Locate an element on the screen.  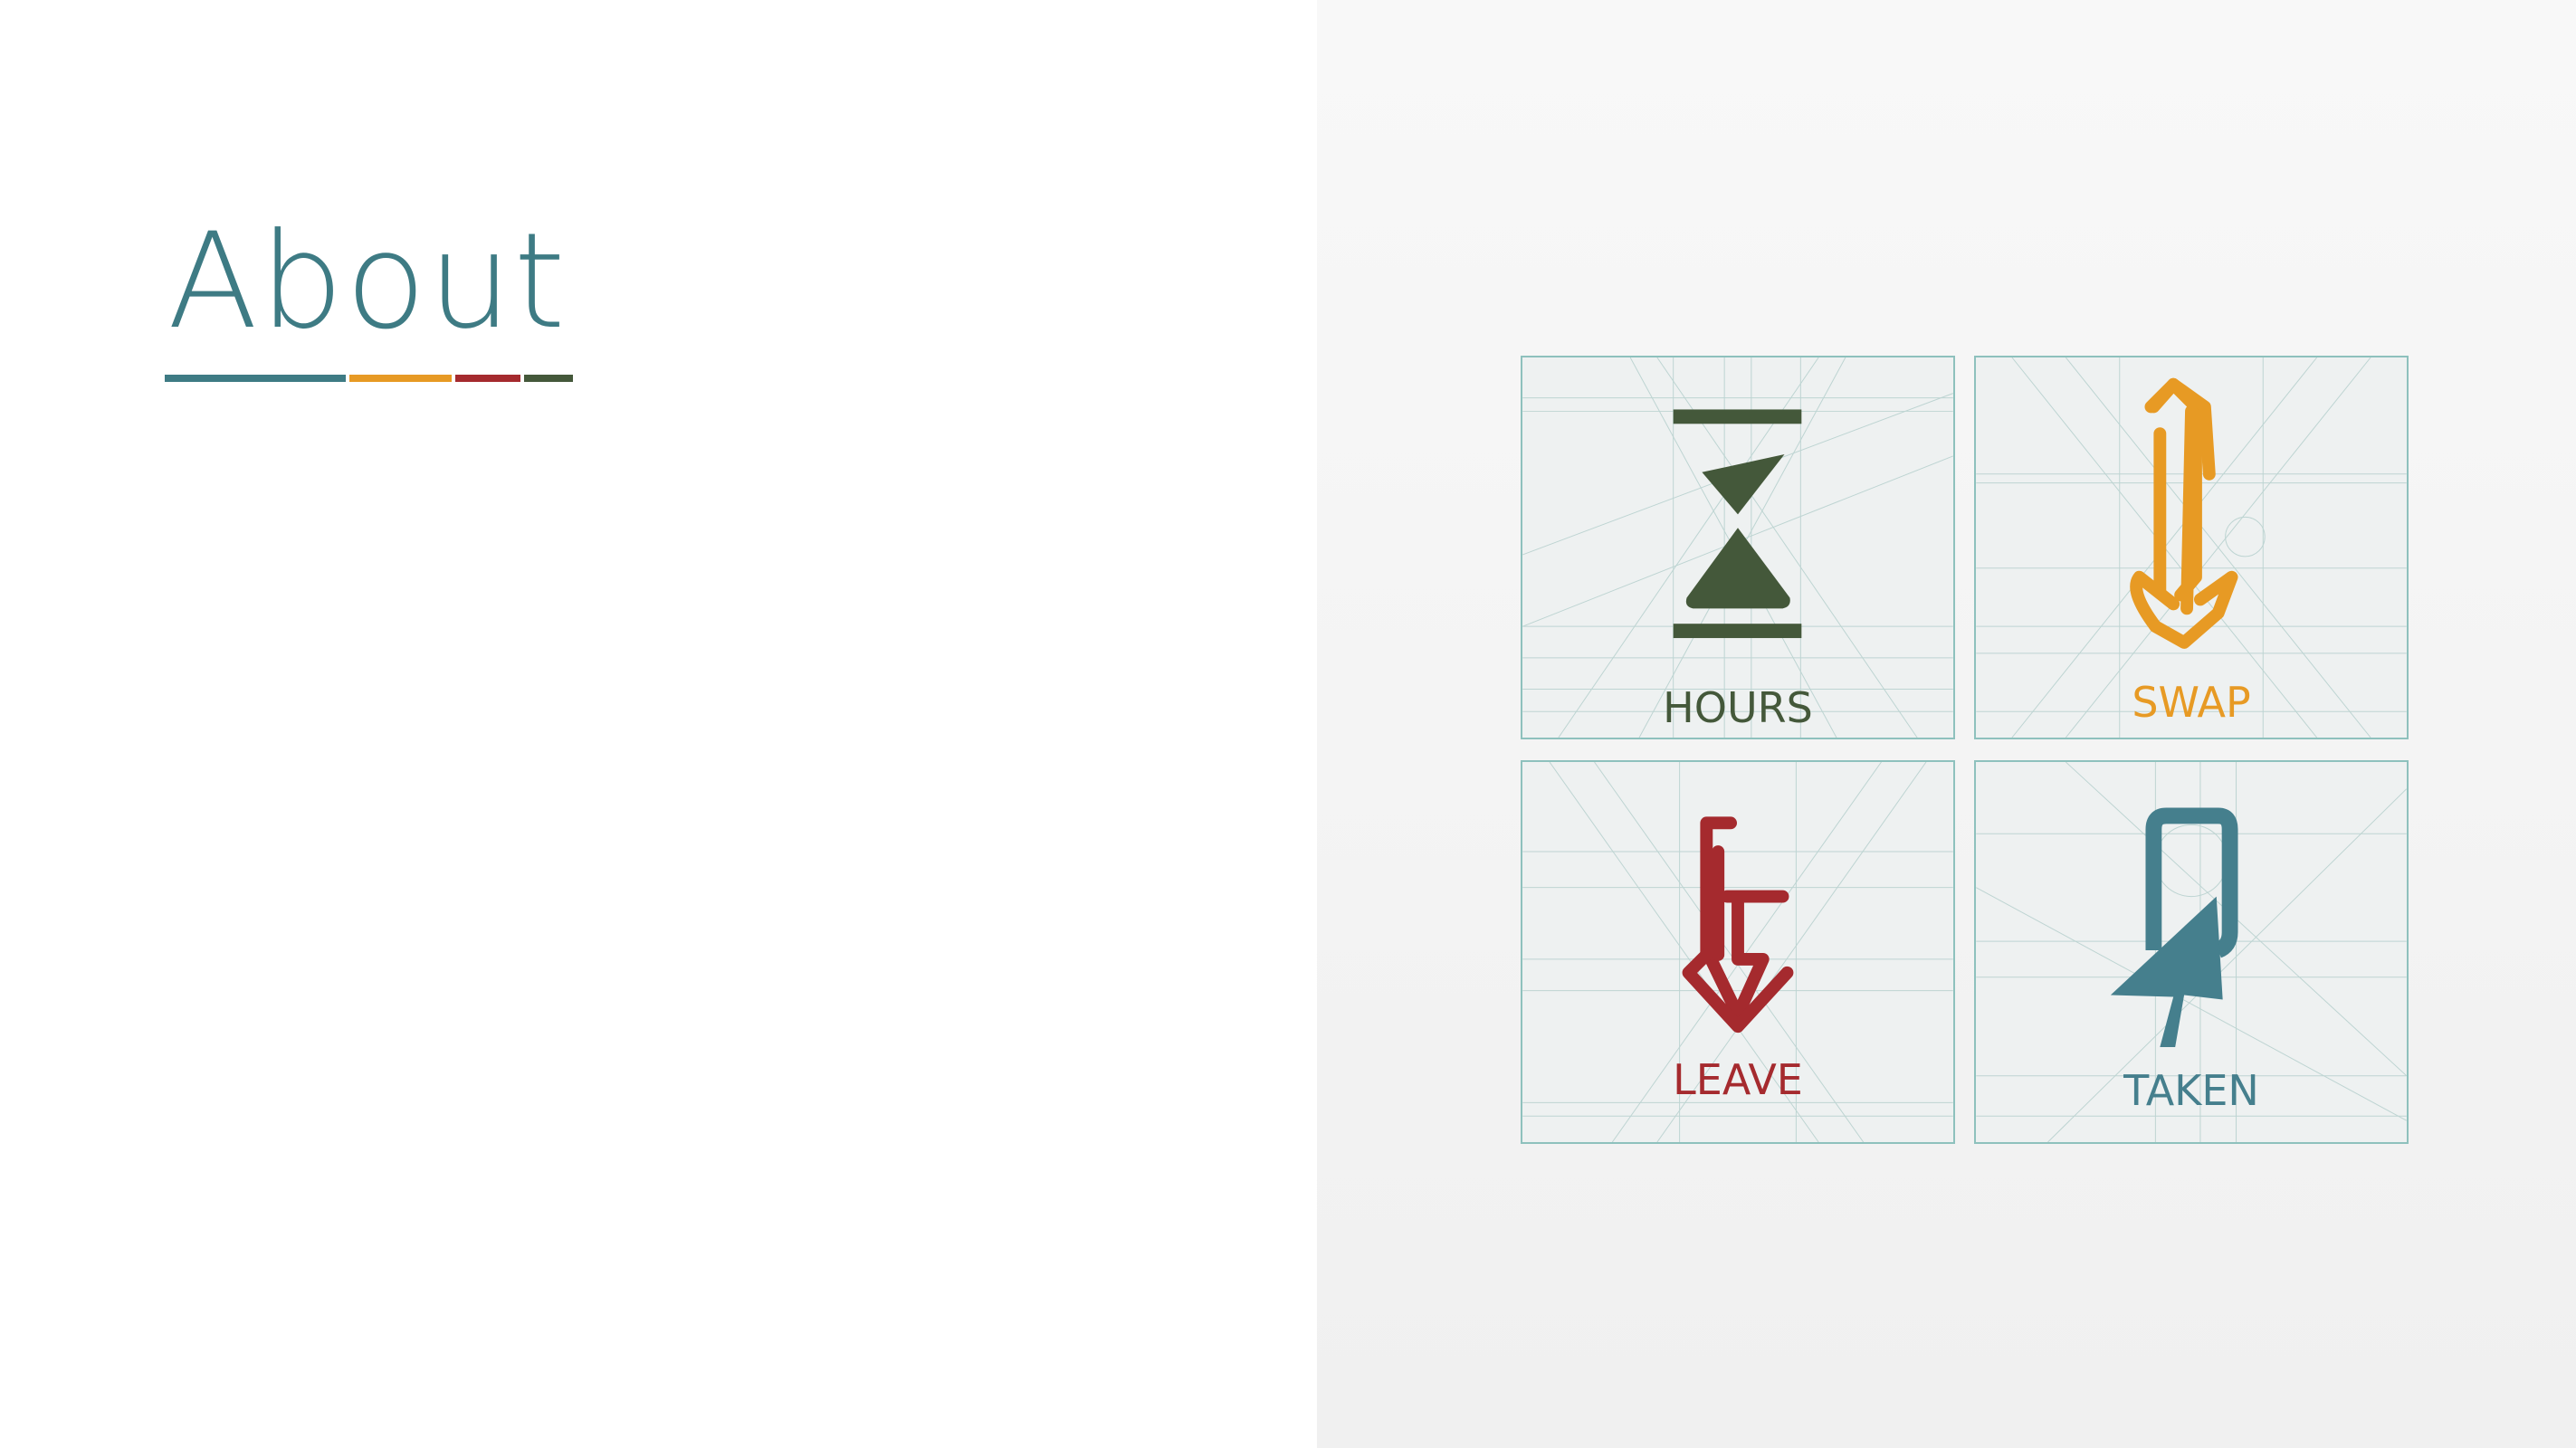
leave-label: LEAVE is located at coordinates (1738, 1080).